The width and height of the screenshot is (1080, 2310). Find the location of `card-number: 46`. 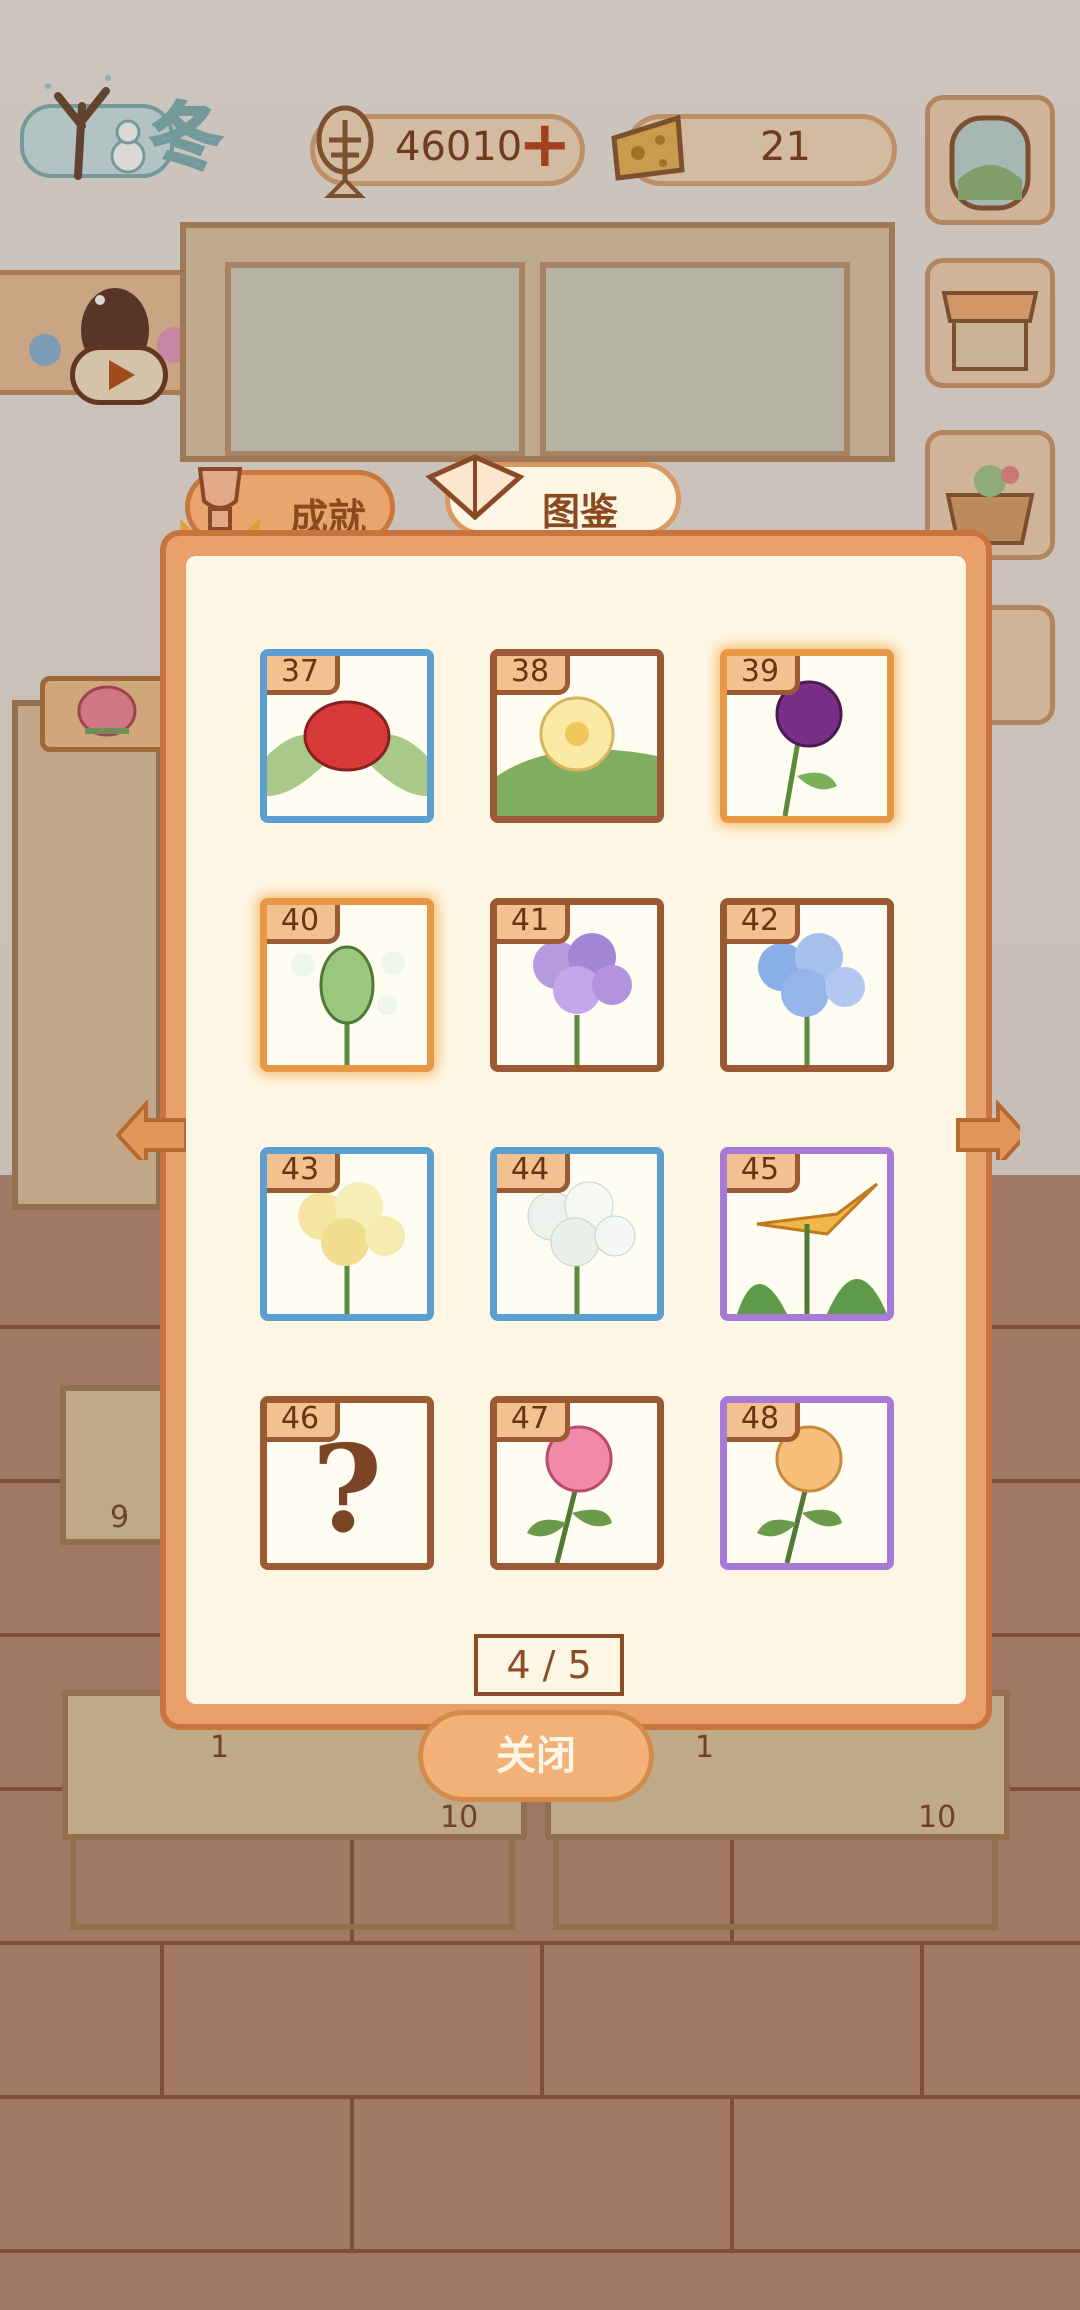

card-number: 46 is located at coordinates (303, 1422).